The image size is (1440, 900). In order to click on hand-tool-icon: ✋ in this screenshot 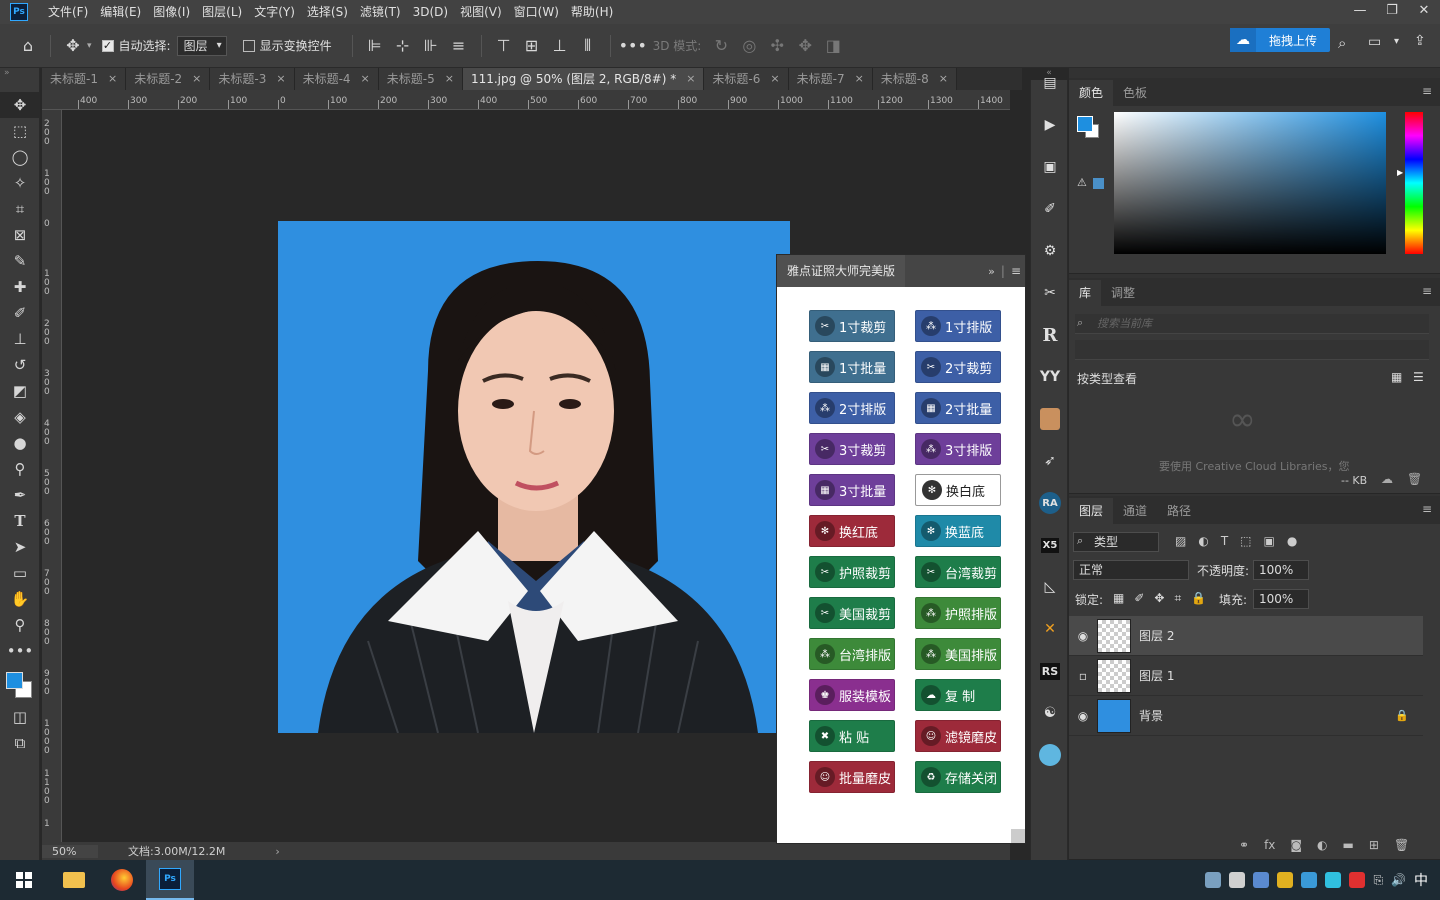, I will do `click(20, 599)`.